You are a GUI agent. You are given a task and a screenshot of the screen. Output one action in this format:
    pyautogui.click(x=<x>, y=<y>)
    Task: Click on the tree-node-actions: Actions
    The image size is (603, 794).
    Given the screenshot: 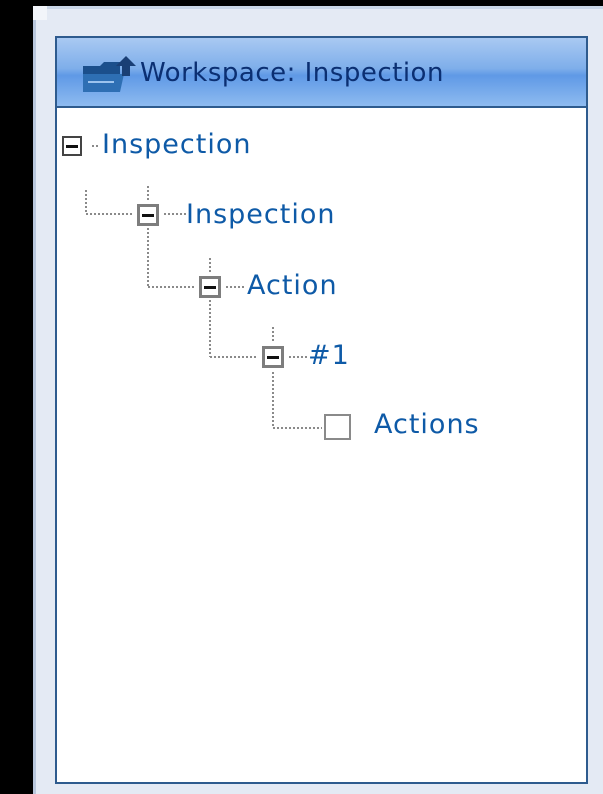 What is the action you would take?
    pyautogui.click(x=427, y=425)
    